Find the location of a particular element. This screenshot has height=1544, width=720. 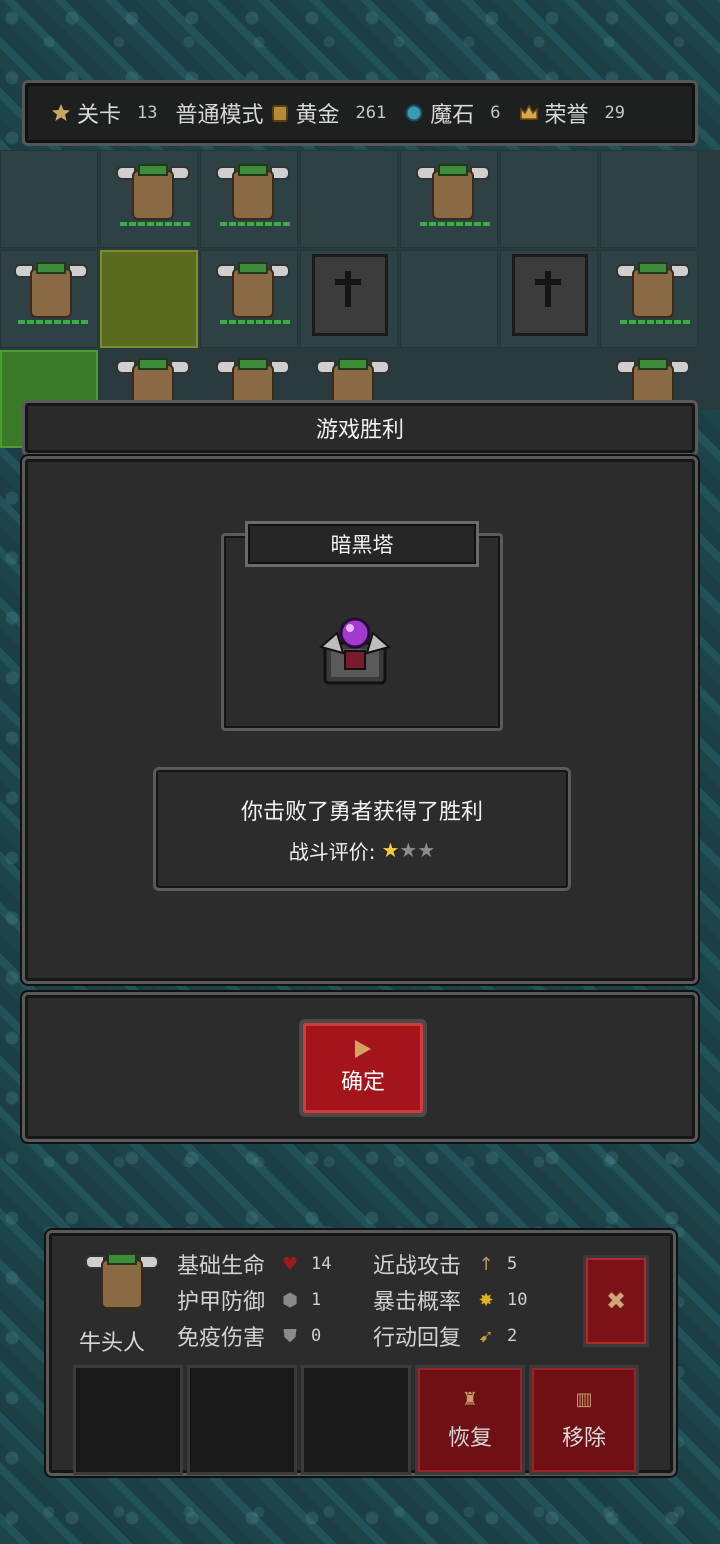

stat-label: 行动回复 is located at coordinates (417, 1338).